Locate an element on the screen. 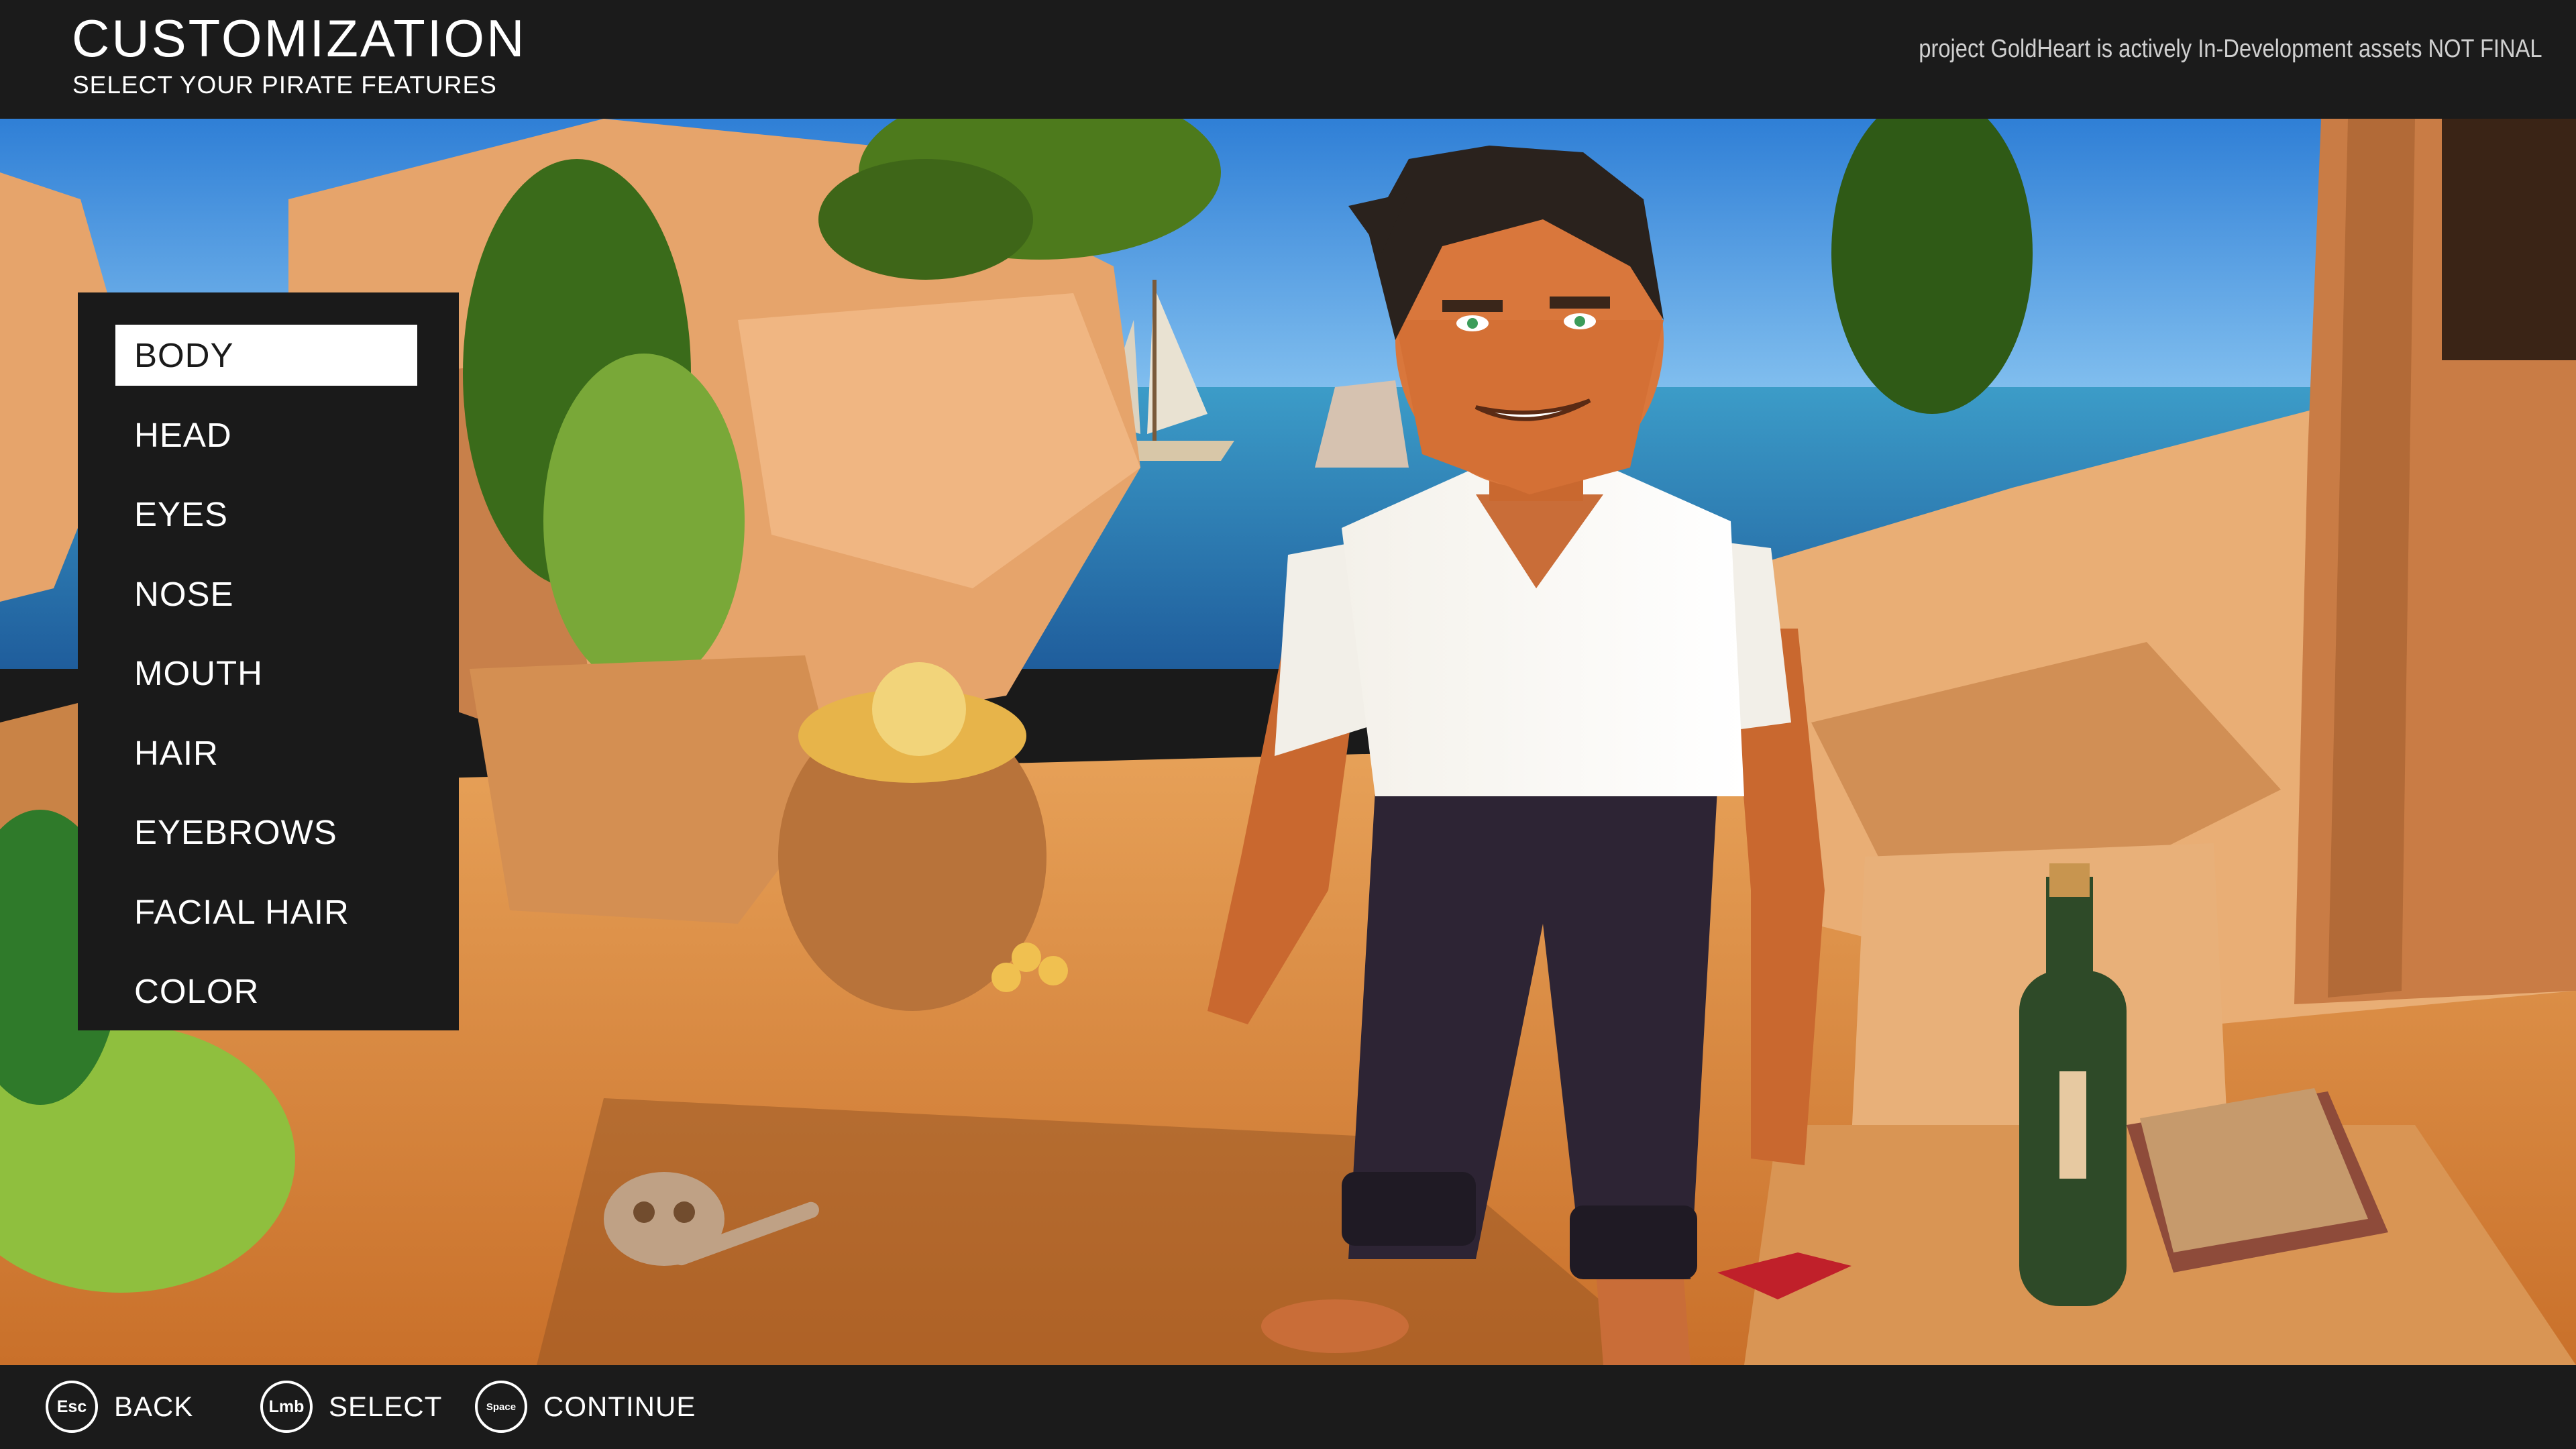 Image resolution: width=2576 pixels, height=1449 pixels. menu-item-mouth: MOUTH is located at coordinates (266, 673).